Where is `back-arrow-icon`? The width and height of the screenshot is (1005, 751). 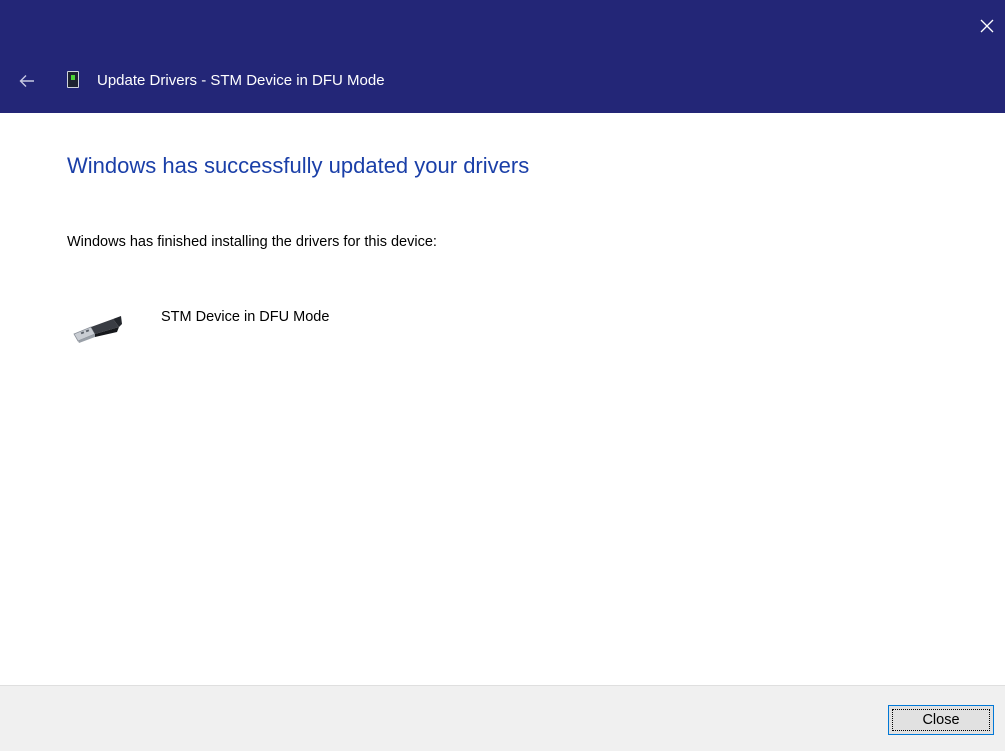 back-arrow-icon is located at coordinates (26, 81).